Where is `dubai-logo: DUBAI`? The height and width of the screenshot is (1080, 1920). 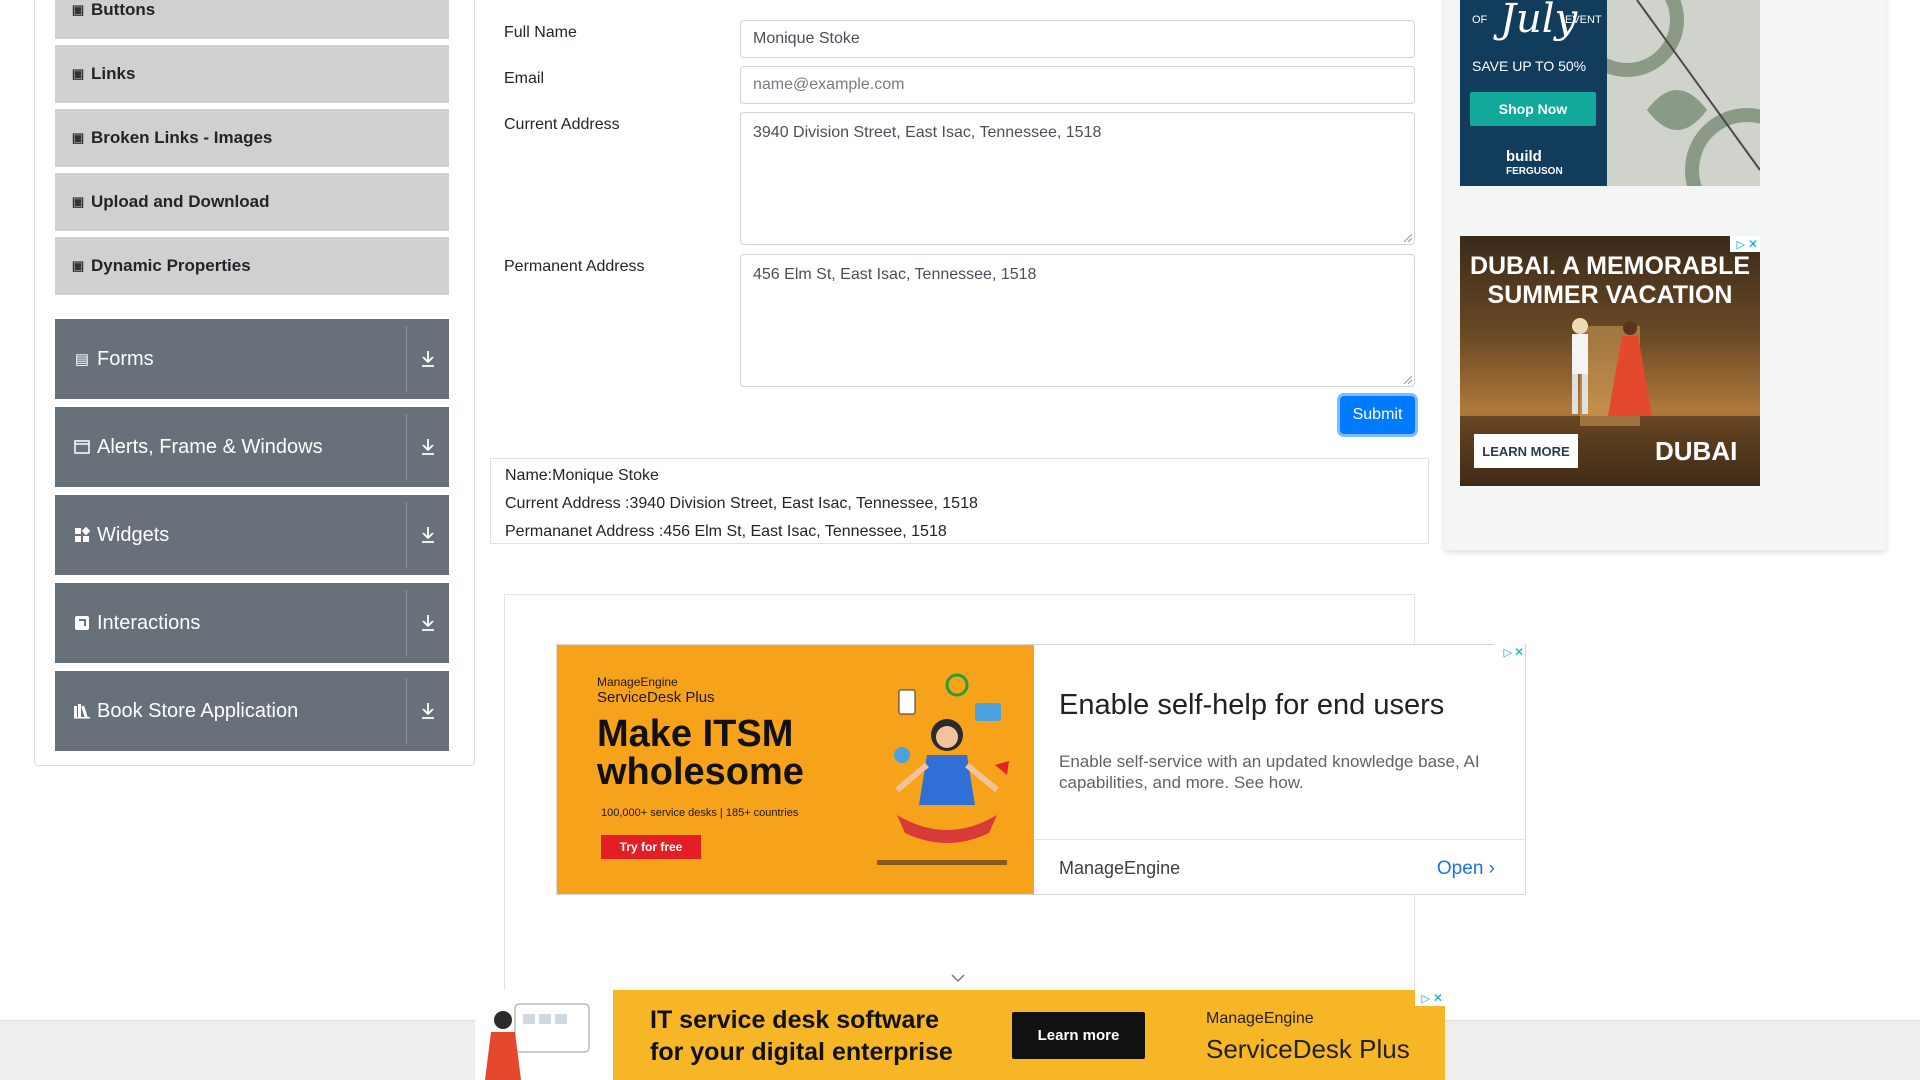 dubai-logo: DUBAI is located at coordinates (1696, 451).